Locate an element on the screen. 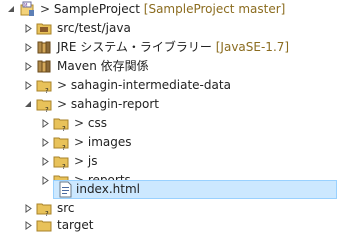 This screenshot has height=240, width=337. tree-row-target: target is located at coordinates (168, 225).